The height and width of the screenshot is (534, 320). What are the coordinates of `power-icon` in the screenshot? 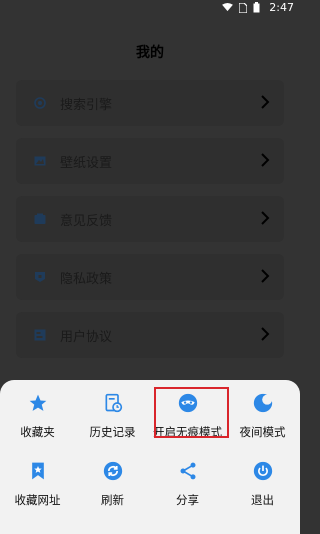 It's located at (263, 471).